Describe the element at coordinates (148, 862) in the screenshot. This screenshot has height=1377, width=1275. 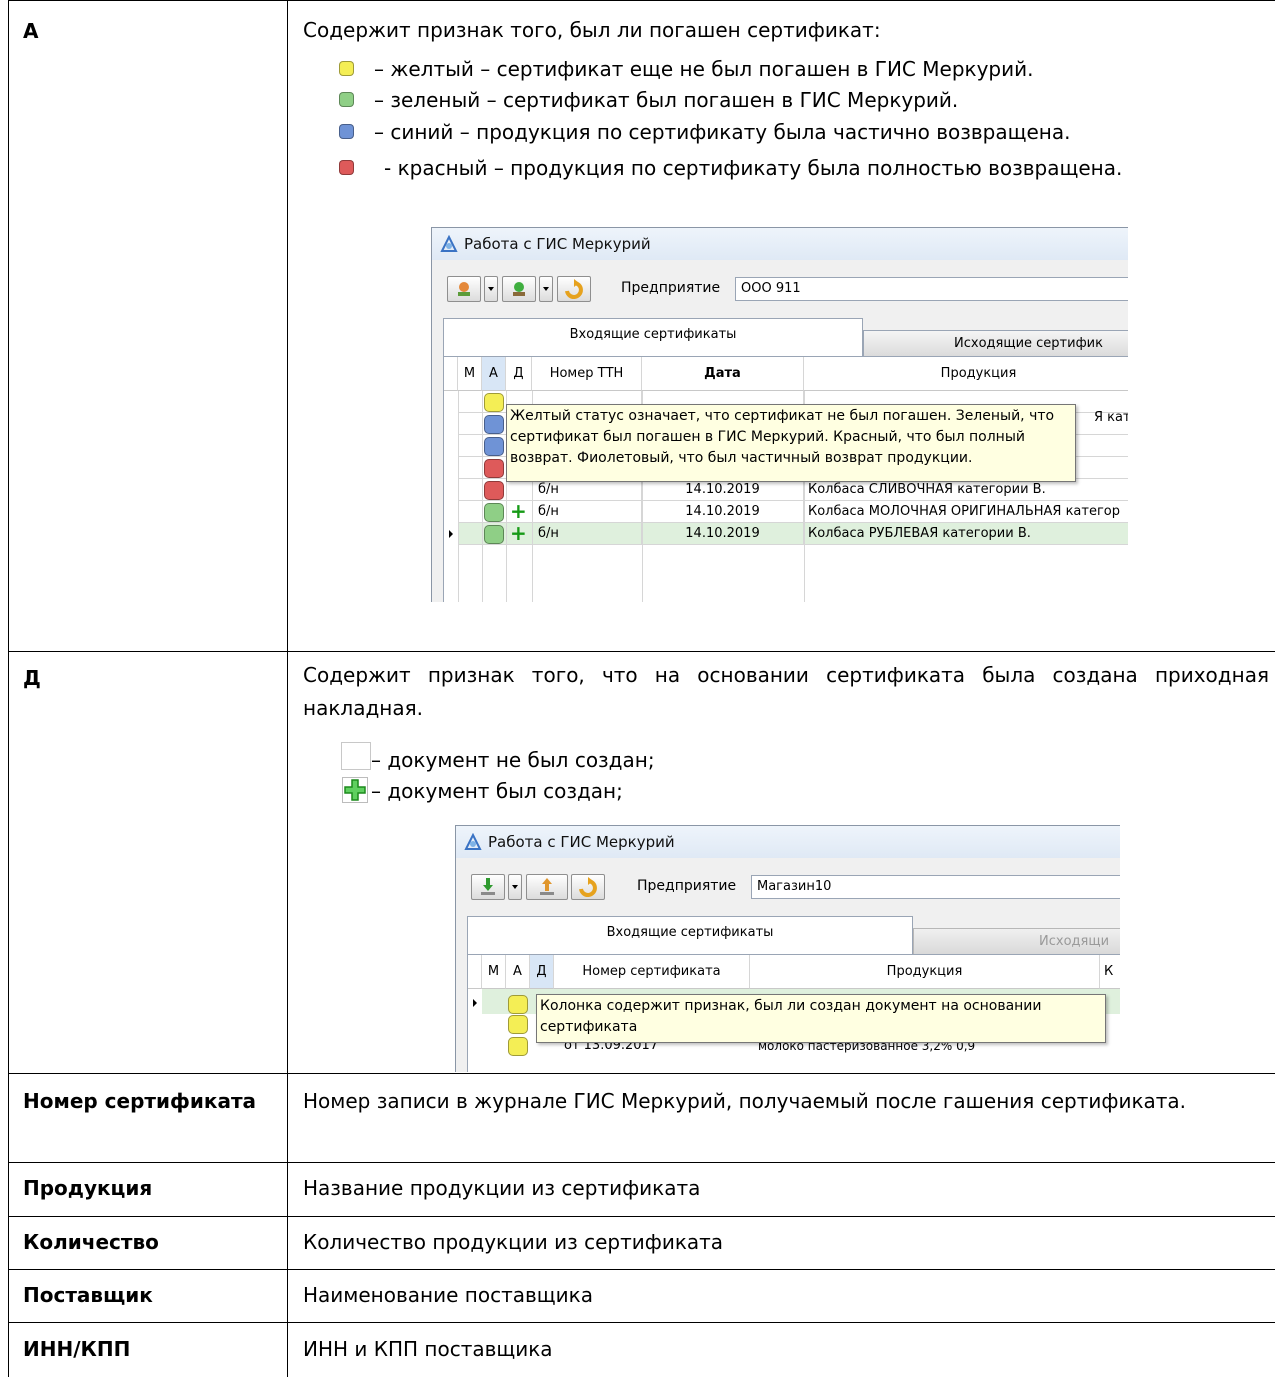
I see `term-cell: Д` at that location.